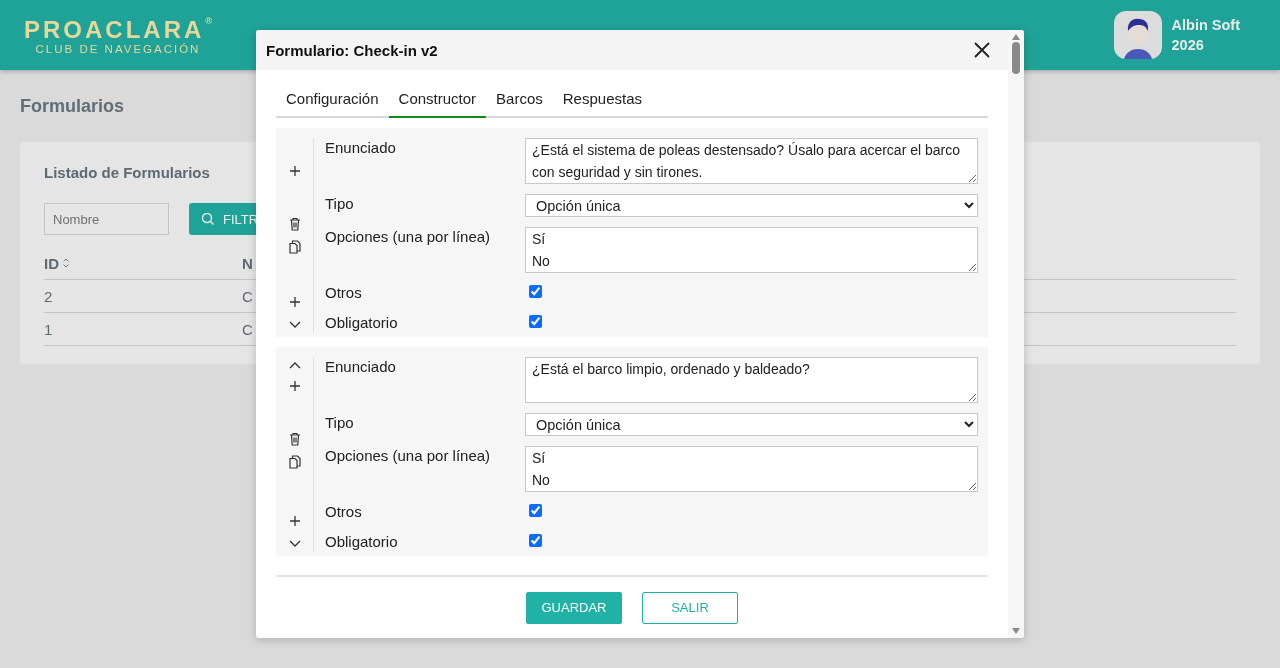 The image size is (1280, 668). I want to click on tab: Configuración, so click(332, 100).